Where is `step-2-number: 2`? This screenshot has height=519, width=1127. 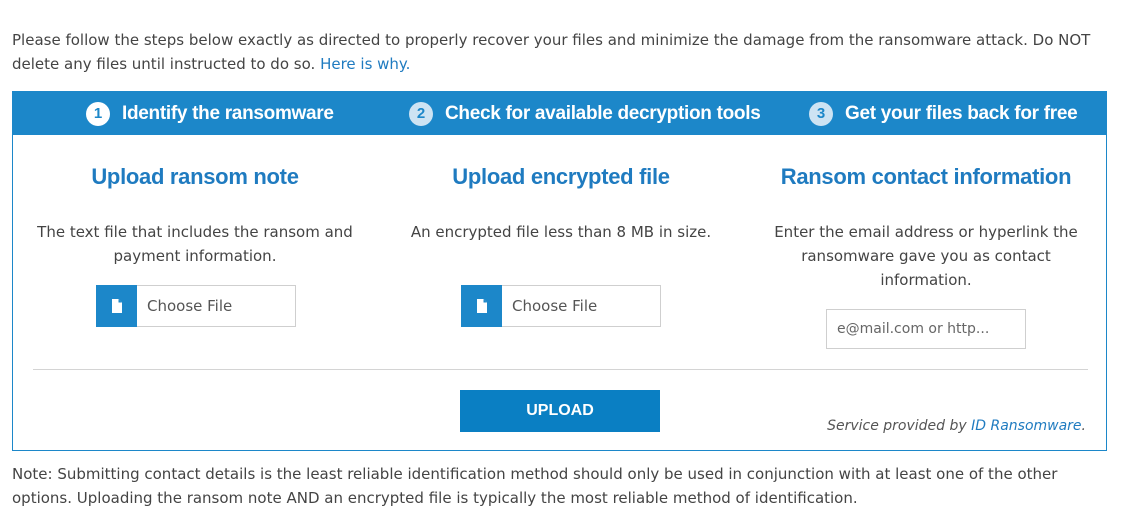
step-2-number: 2 is located at coordinates (421, 113).